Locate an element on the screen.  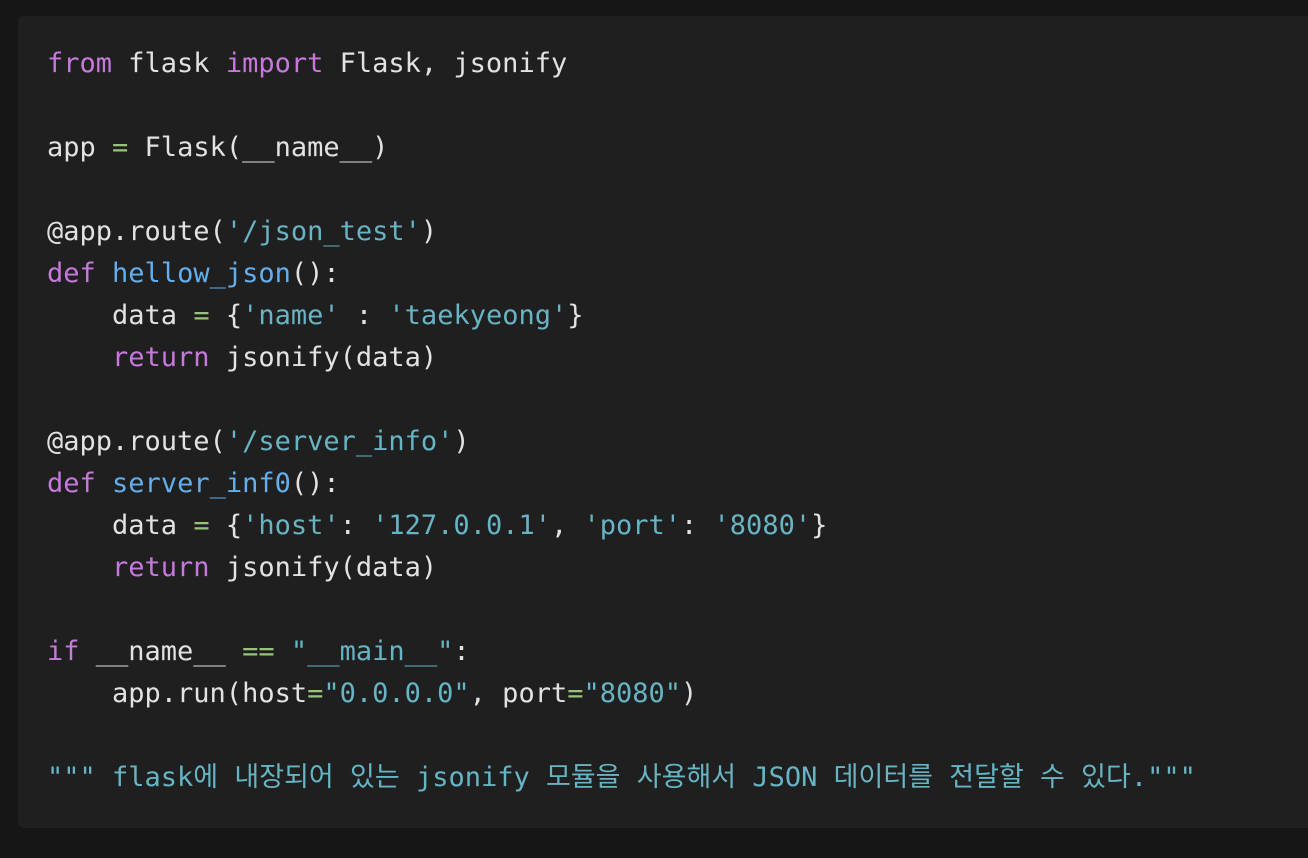
code-line: data = {'name' : 'taekyeong'} is located at coordinates (621, 316).